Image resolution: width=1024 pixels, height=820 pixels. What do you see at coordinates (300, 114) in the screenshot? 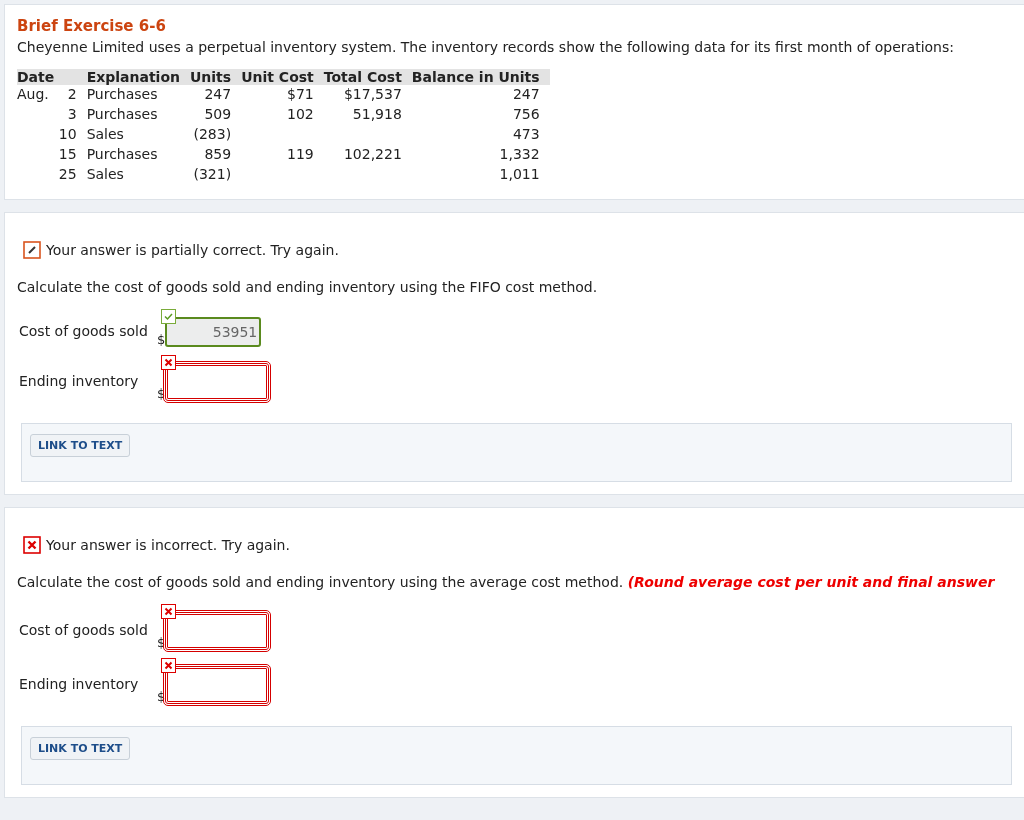
I see `unit-cost-cell: 102` at bounding box center [300, 114].